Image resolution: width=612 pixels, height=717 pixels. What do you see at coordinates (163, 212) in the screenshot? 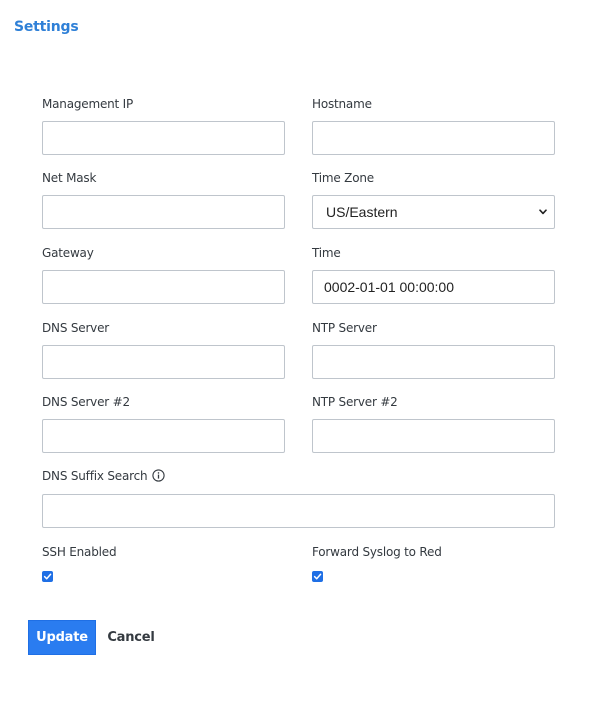
I see `net-mask-input` at bounding box center [163, 212].